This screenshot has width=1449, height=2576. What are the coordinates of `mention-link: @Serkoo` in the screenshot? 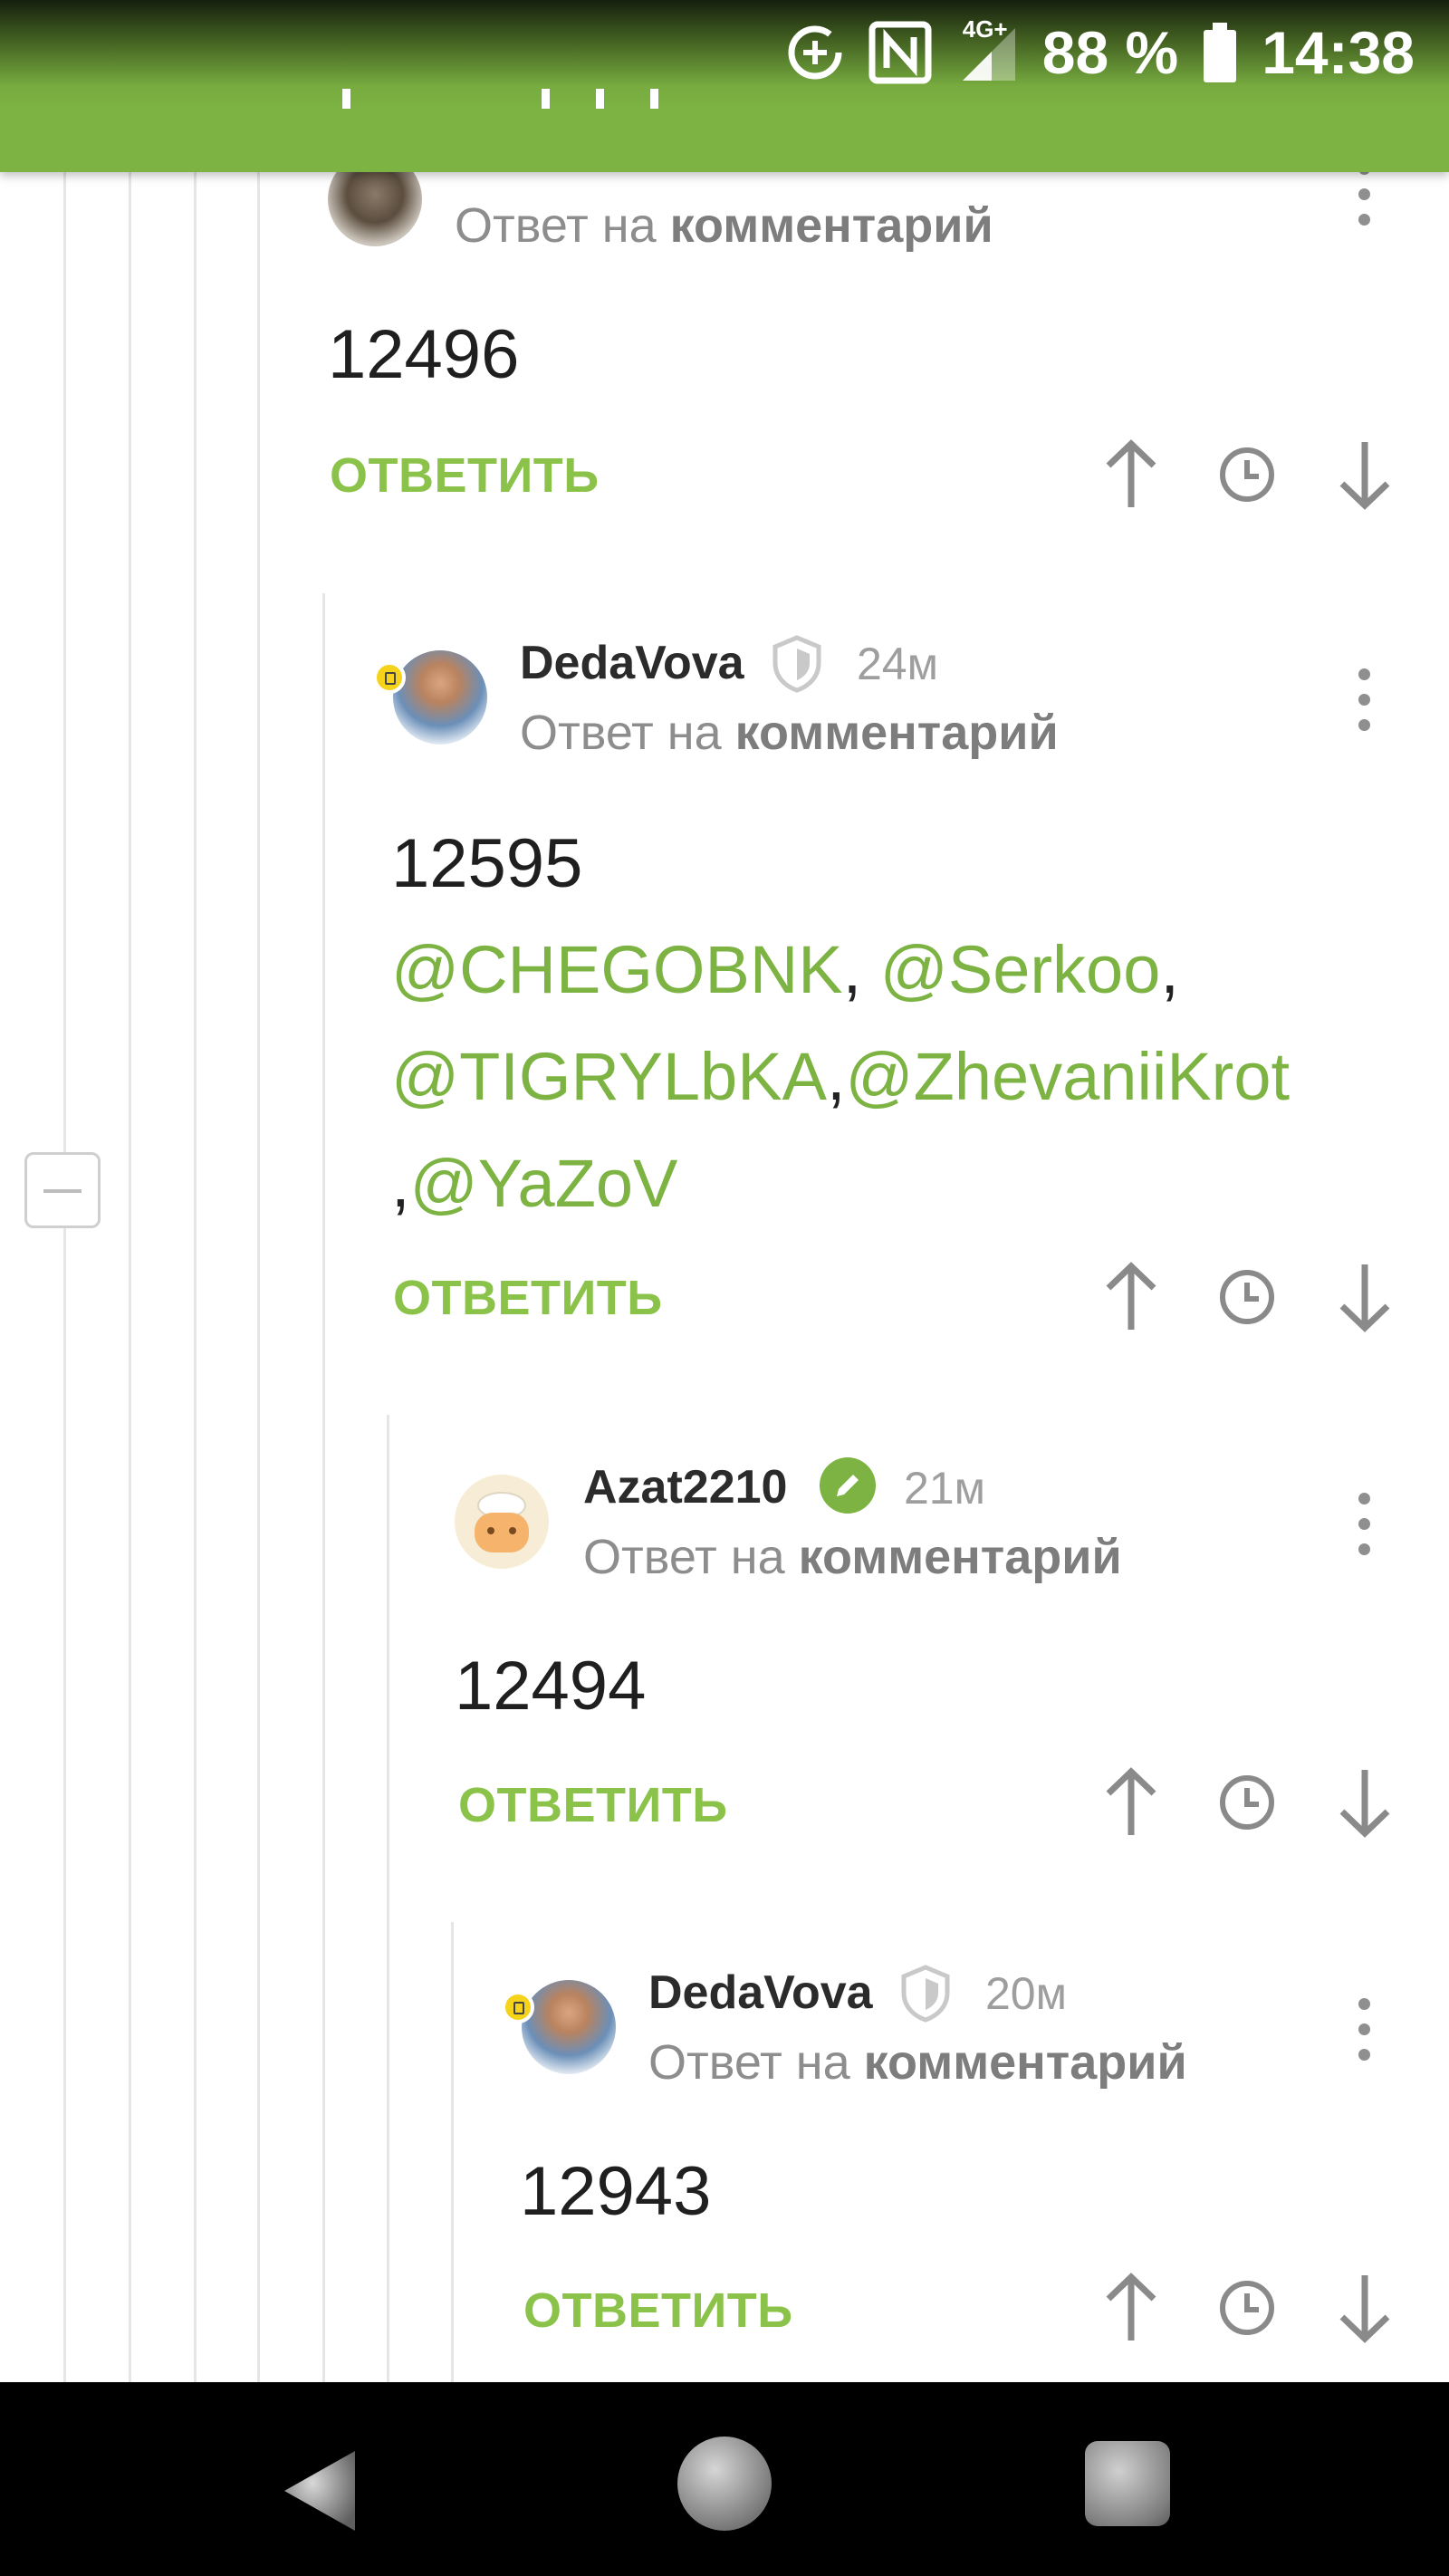 It's located at (1021, 969).